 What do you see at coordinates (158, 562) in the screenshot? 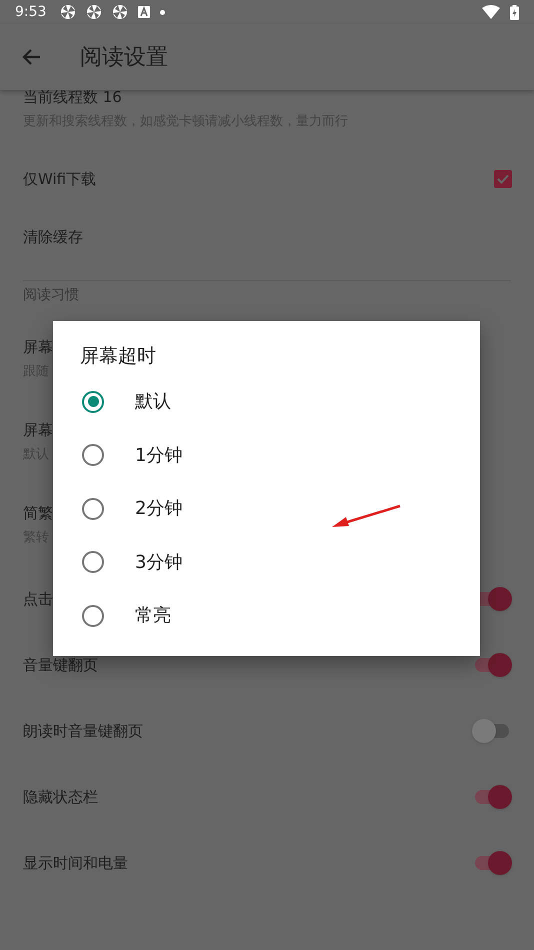
I see `option-label: 3分钟` at bounding box center [158, 562].